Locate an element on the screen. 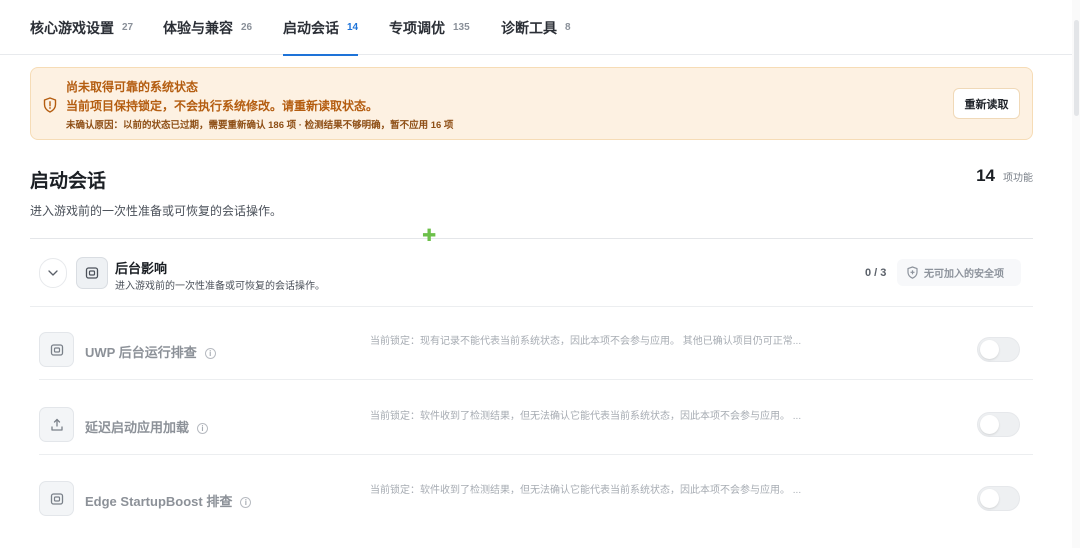 Image resolution: width=1080 pixels, height=548 pixels. tab-count: 27 is located at coordinates (128, 27).